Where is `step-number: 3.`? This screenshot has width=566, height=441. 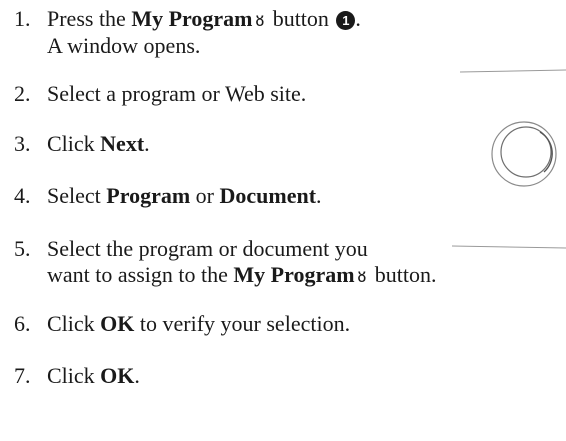 step-number: 3. is located at coordinates (22, 143).